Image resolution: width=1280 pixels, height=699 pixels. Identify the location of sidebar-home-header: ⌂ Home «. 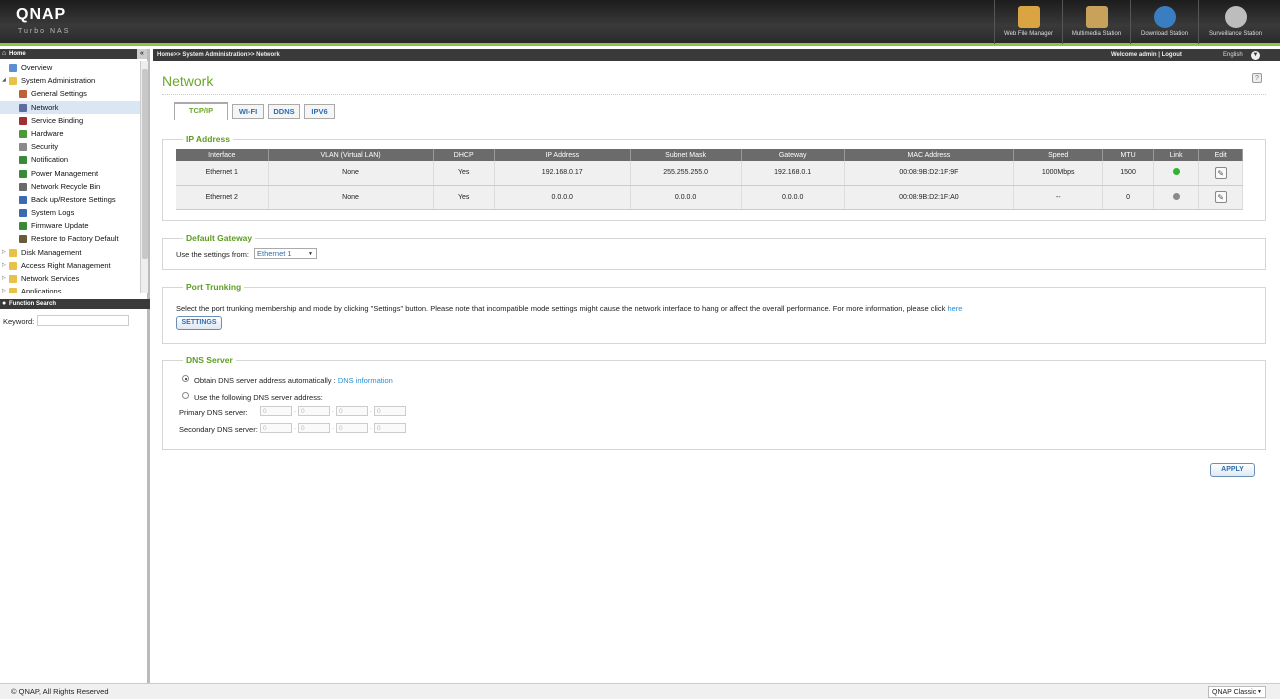
(73, 54).